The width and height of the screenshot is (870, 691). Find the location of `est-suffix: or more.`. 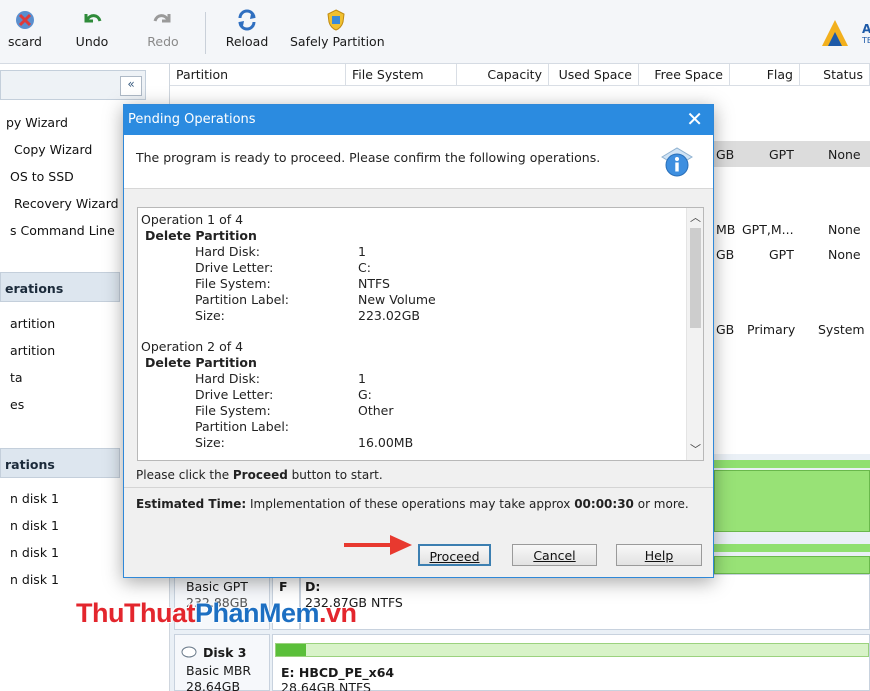

est-suffix: or more. is located at coordinates (661, 504).